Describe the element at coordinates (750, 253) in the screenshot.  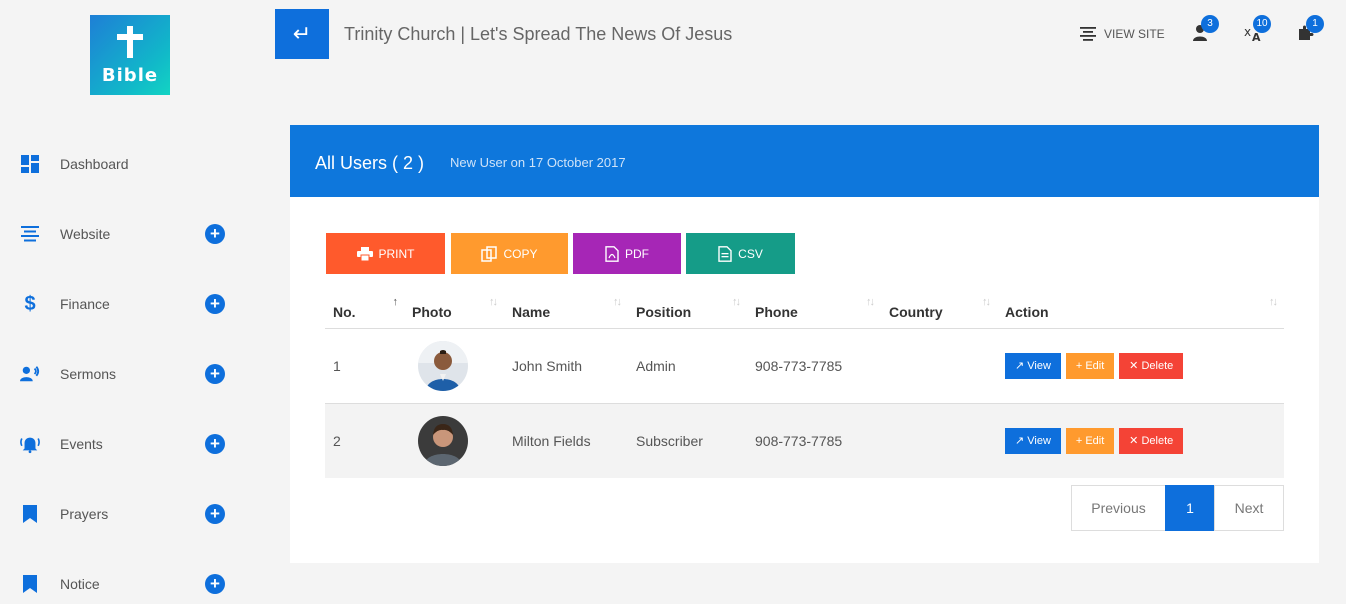
I see `csv-label: CSV` at that location.